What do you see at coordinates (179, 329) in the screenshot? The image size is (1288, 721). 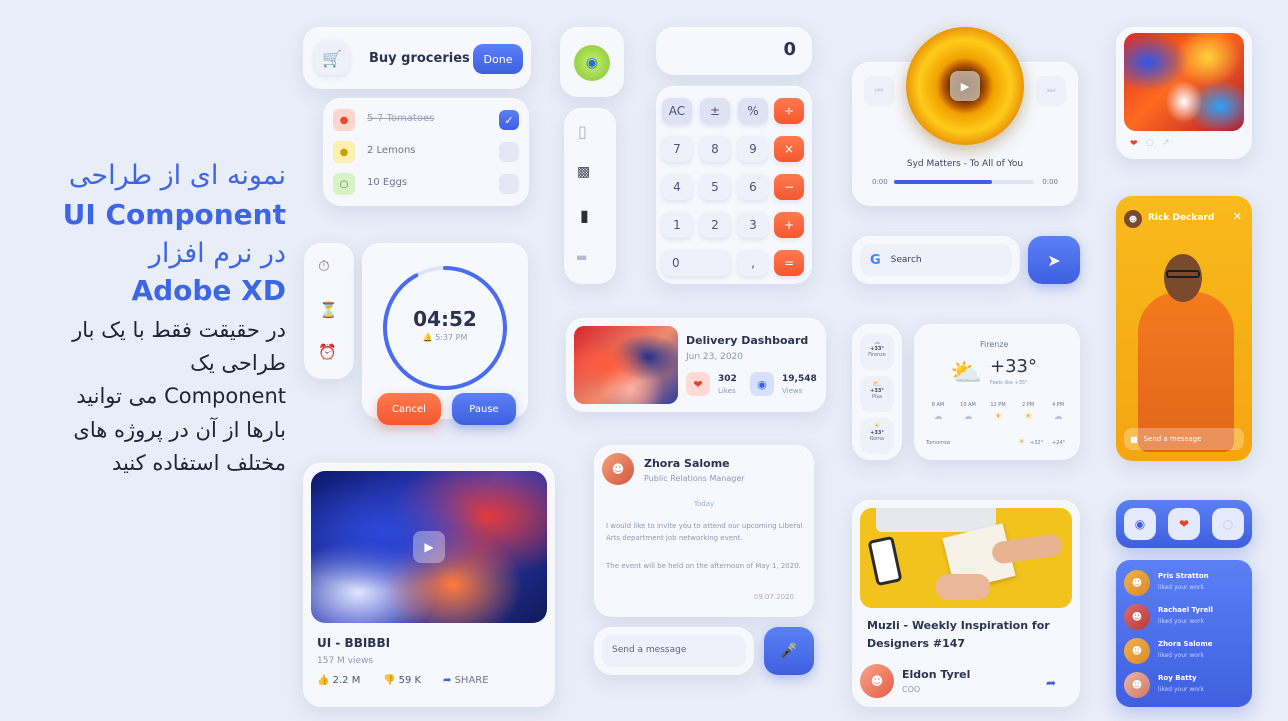 I see `promo-line-5: در حقیقت فقط با یک بار` at bounding box center [179, 329].